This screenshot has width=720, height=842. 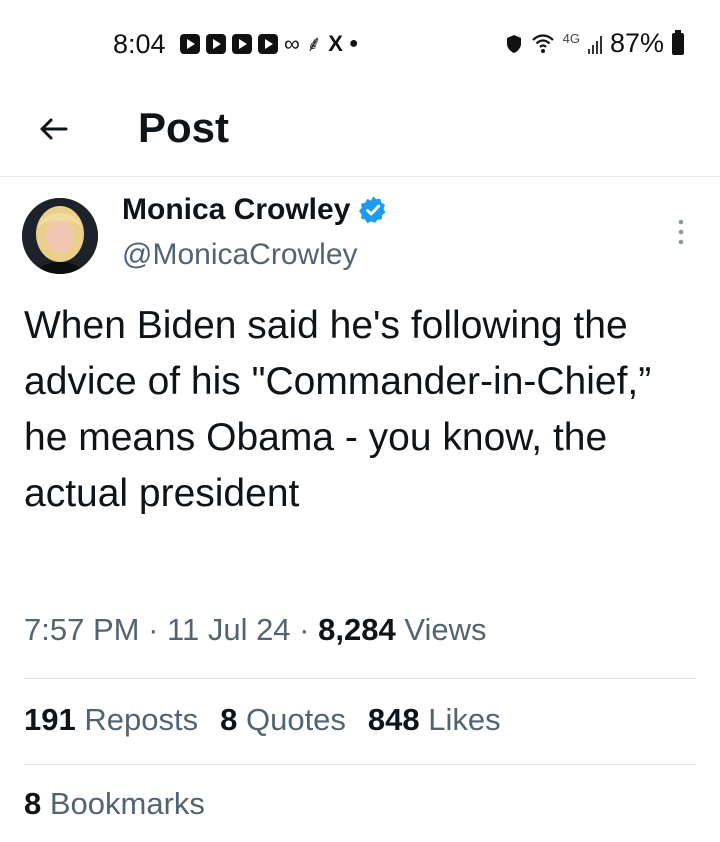 I want to click on status-right: 4G 87%, so click(x=594, y=43).